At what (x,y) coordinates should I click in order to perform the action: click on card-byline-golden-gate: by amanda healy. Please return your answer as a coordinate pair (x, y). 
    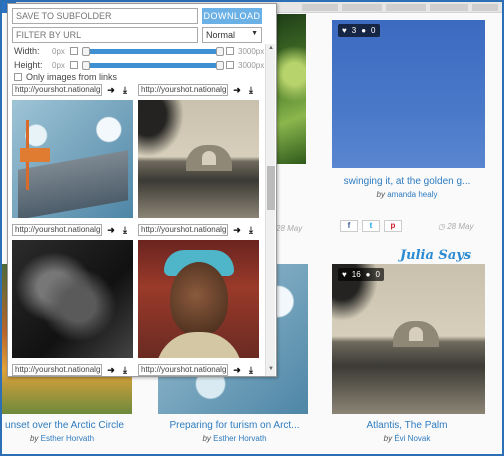
    Looking at the image, I should click on (407, 194).